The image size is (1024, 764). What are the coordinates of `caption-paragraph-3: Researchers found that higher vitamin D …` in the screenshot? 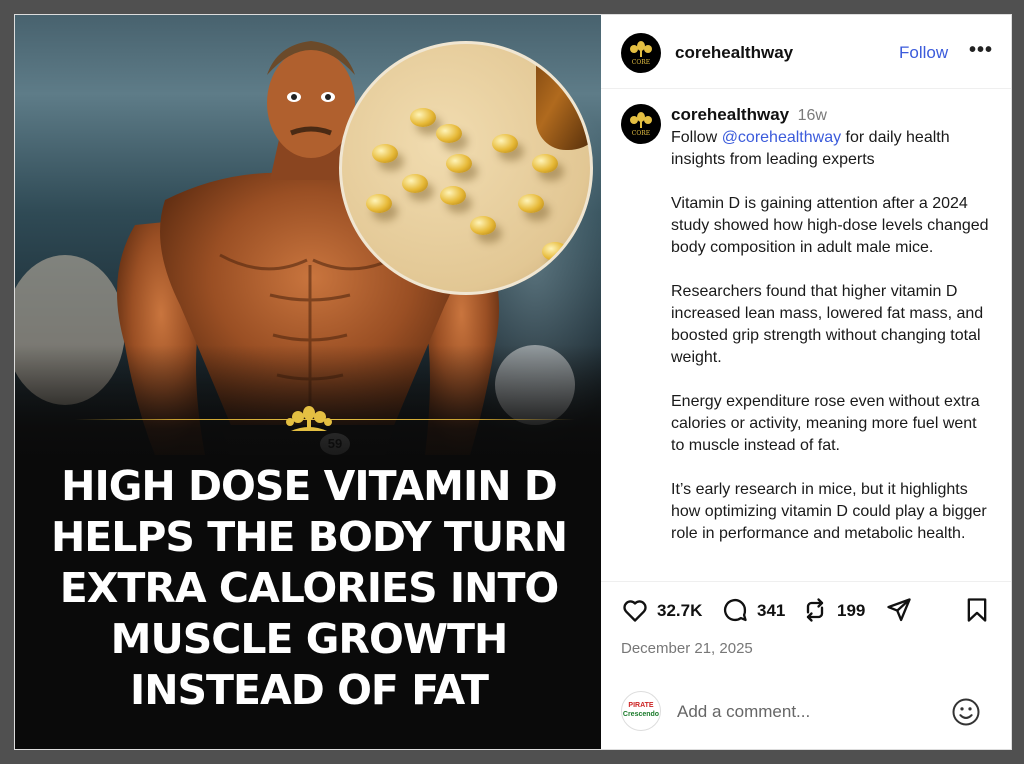 It's located at (827, 324).